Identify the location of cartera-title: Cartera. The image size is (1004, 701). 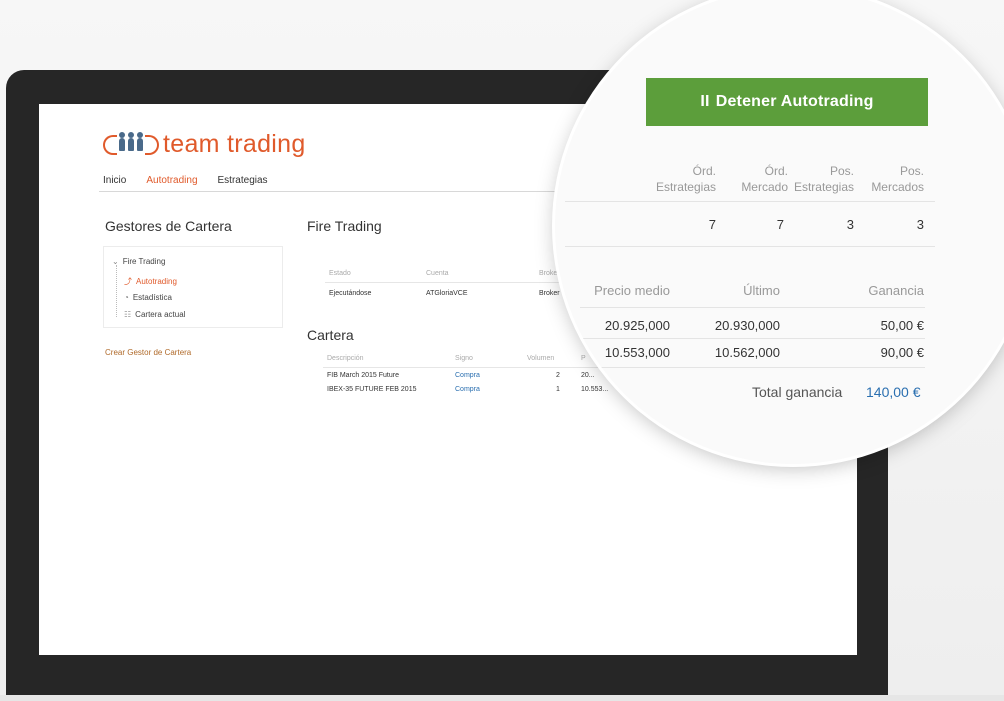
(330, 335).